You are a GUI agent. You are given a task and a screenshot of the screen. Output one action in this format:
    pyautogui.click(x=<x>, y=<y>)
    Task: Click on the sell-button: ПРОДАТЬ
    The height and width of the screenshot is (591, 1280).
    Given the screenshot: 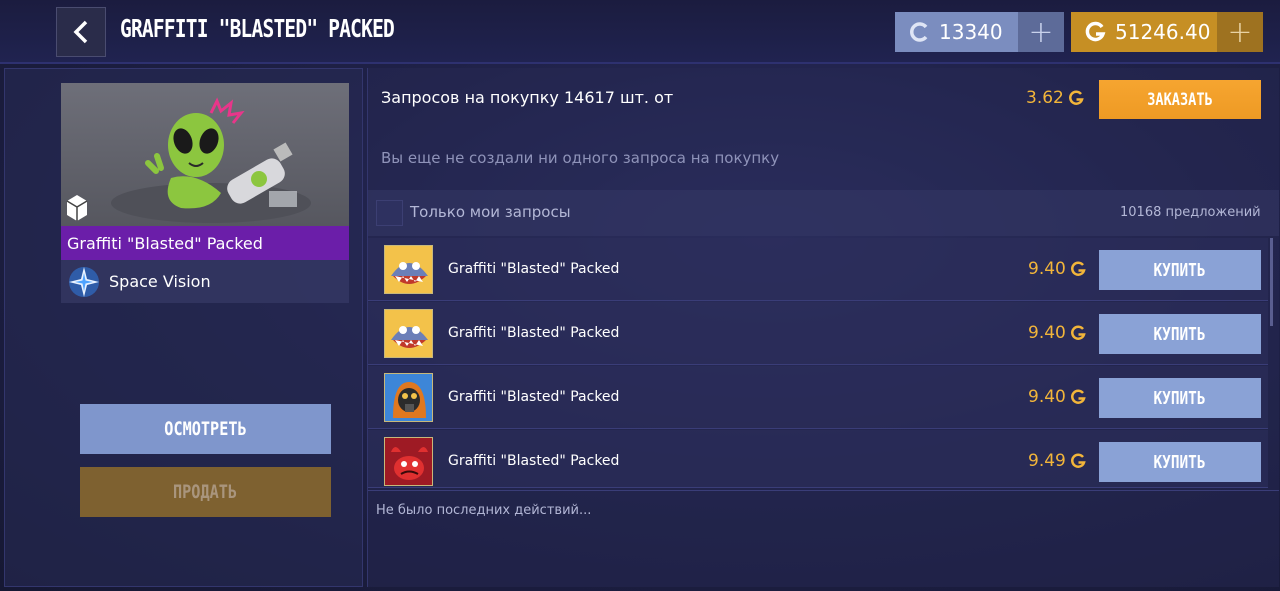 What is the action you would take?
    pyautogui.click(x=205, y=492)
    